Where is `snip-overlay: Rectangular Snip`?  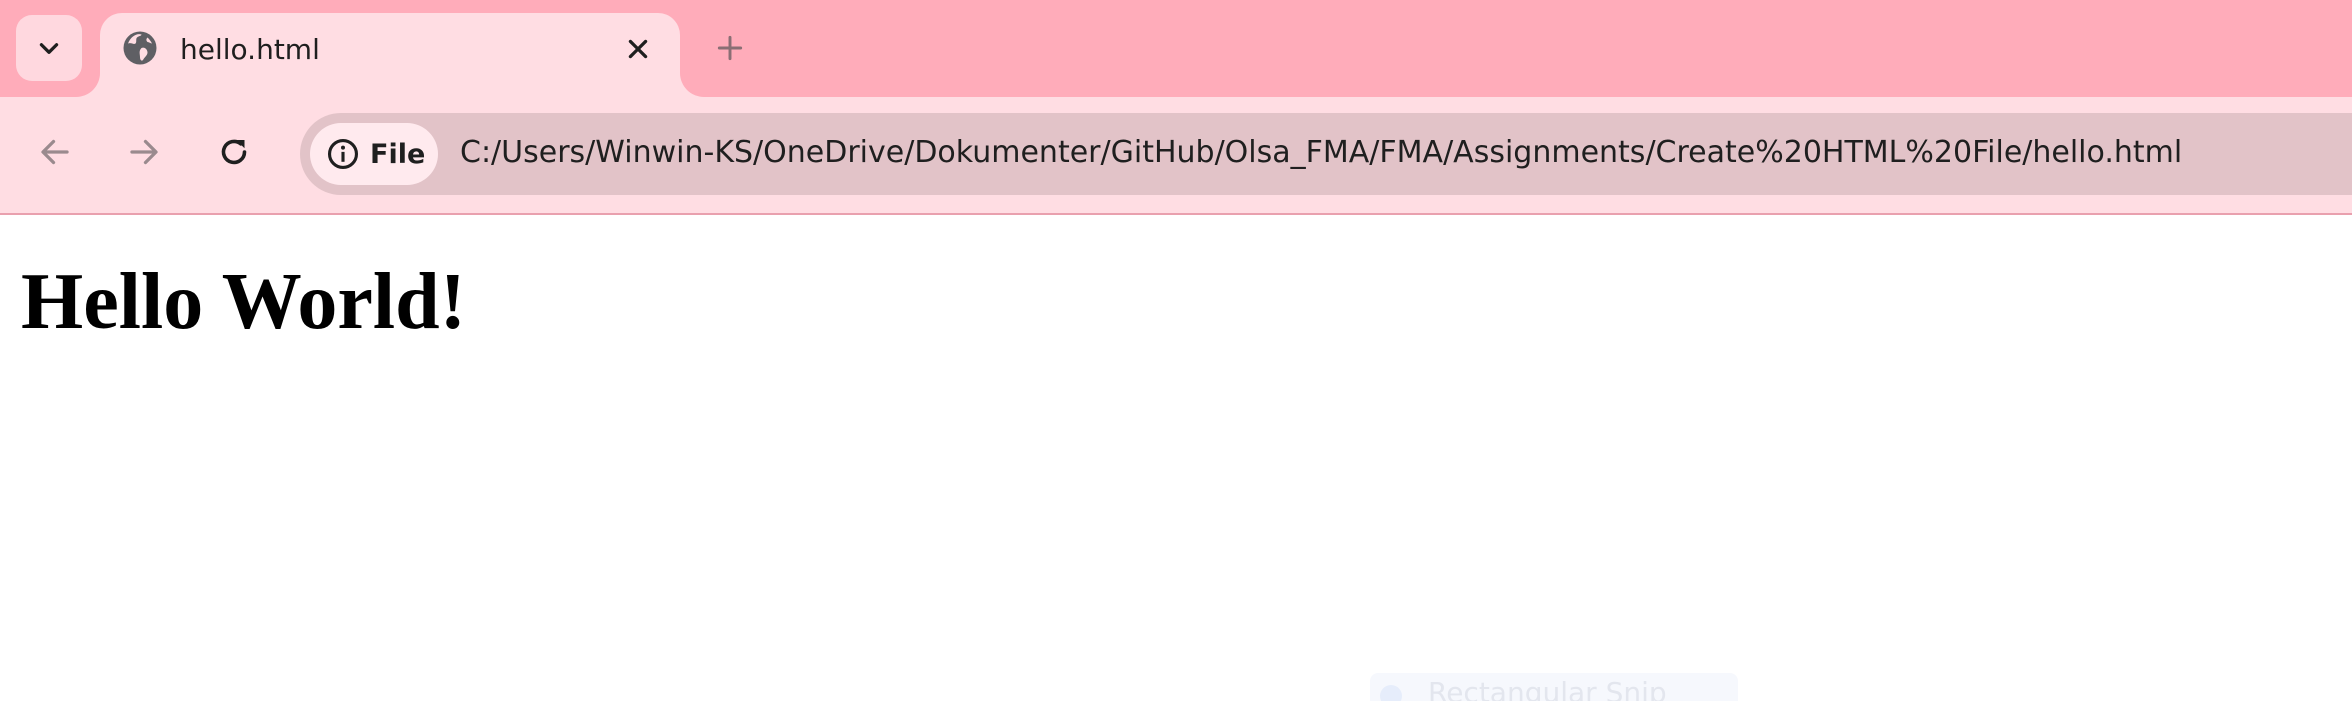 snip-overlay: Rectangular Snip is located at coordinates (1554, 687).